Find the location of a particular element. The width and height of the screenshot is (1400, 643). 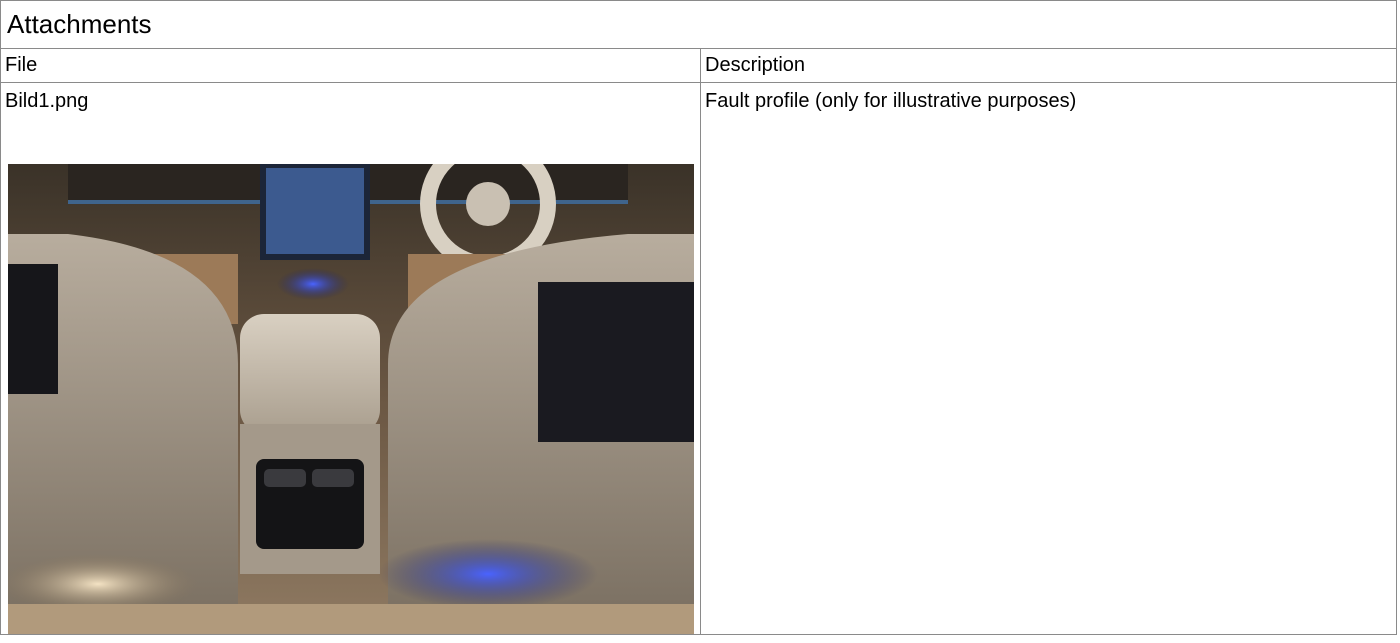

column-header-description: Description is located at coordinates (1048, 65).